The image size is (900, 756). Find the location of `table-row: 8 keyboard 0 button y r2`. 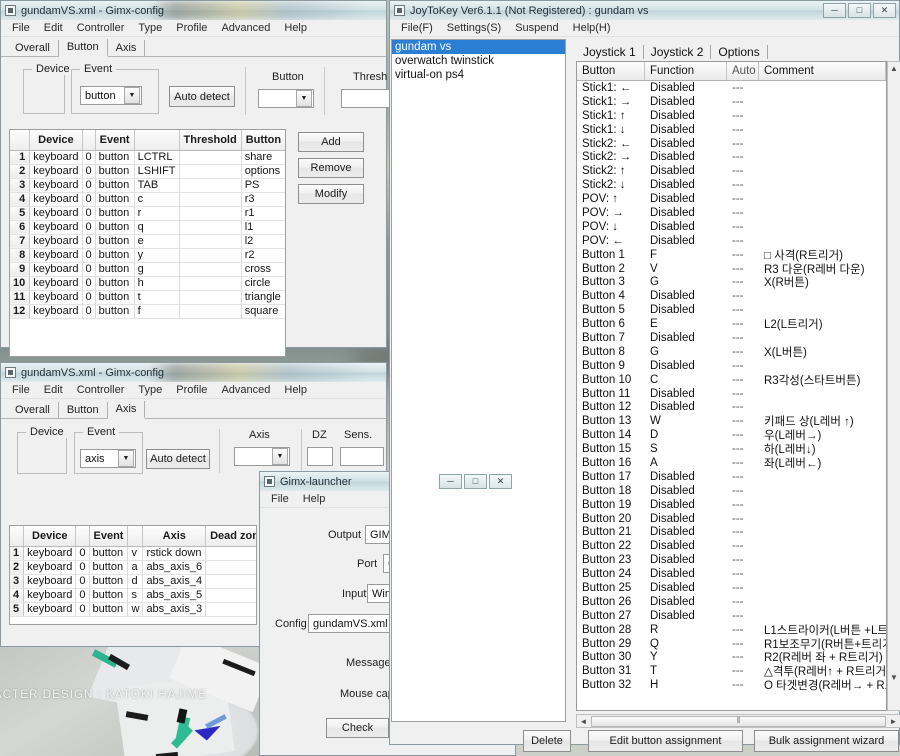

table-row: 8 keyboard 0 button y r2 is located at coordinates (147, 255).